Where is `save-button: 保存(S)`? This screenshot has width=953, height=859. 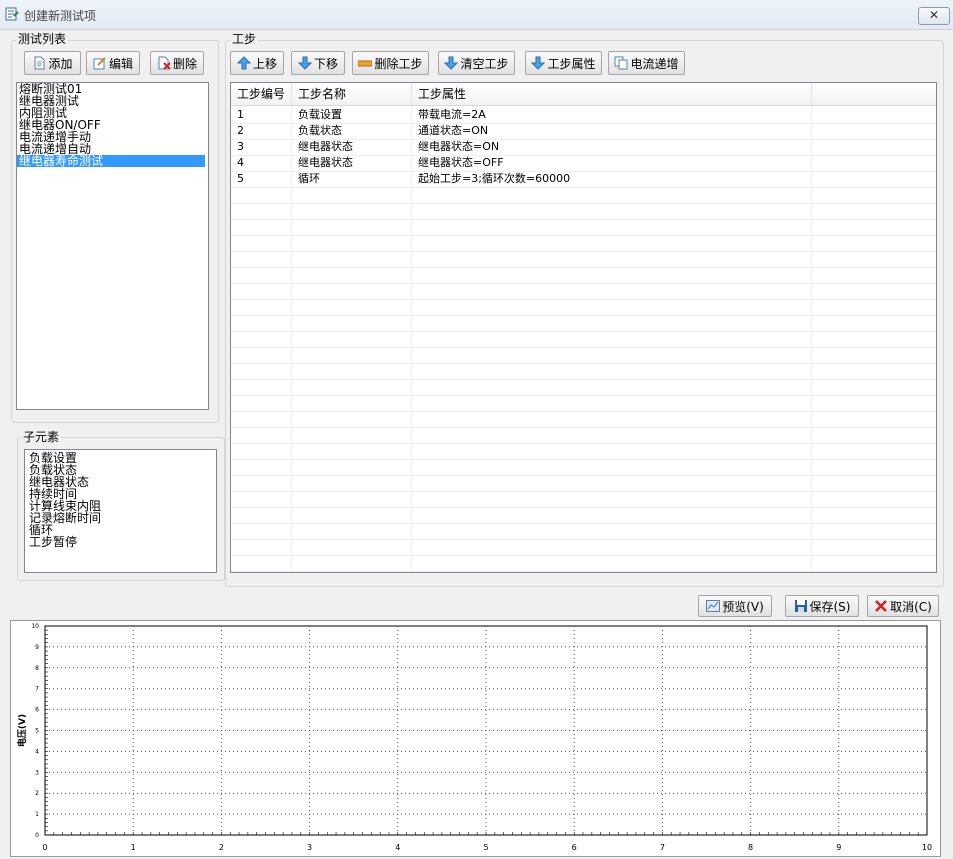
save-button: 保存(S) is located at coordinates (822, 606).